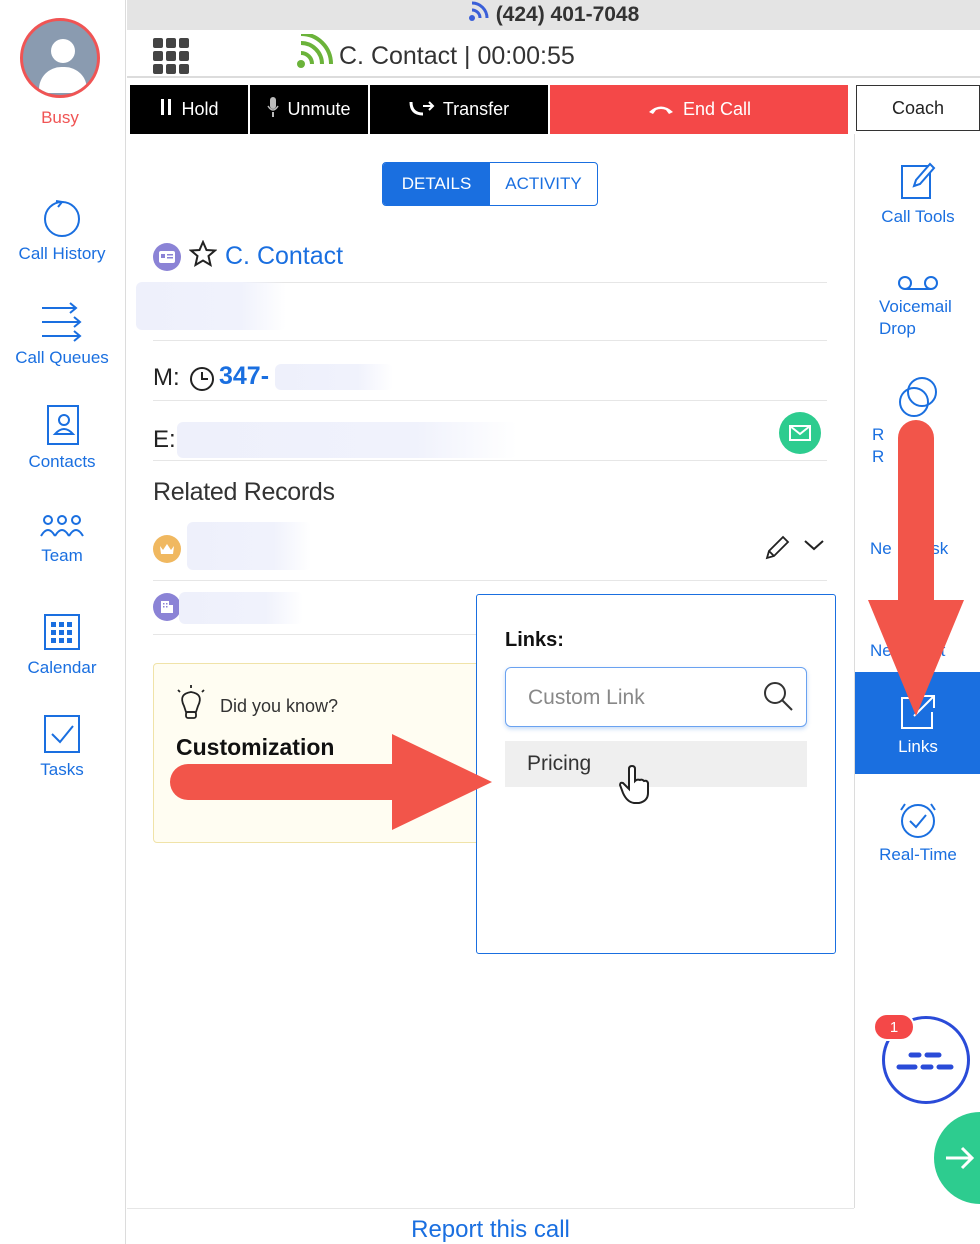  I want to click on search-icon, so click(778, 698).